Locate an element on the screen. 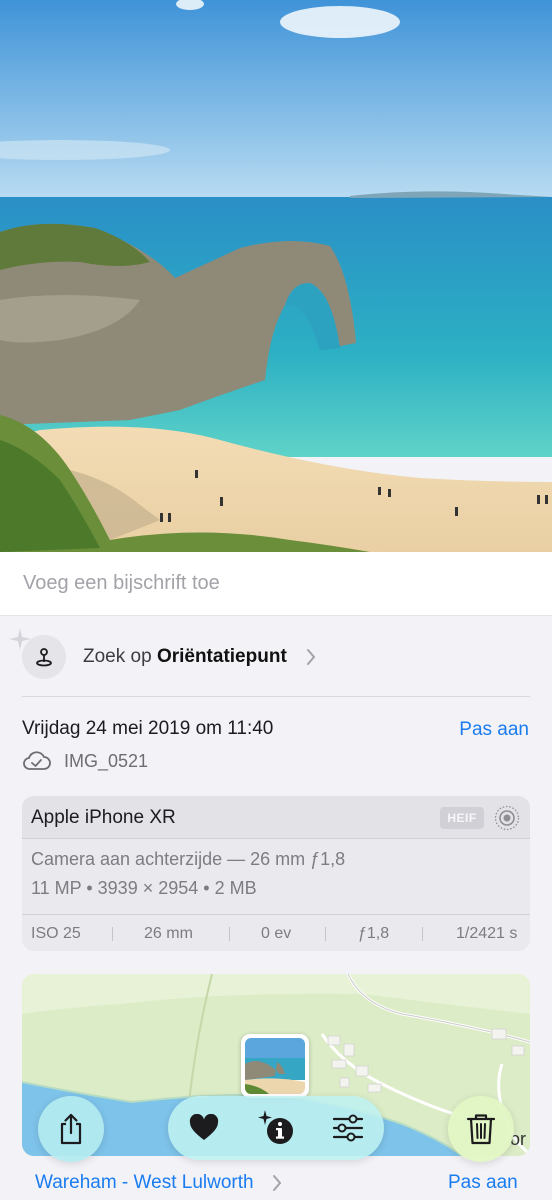 The image size is (552, 1200). landmark-icon is located at coordinates (44, 657).